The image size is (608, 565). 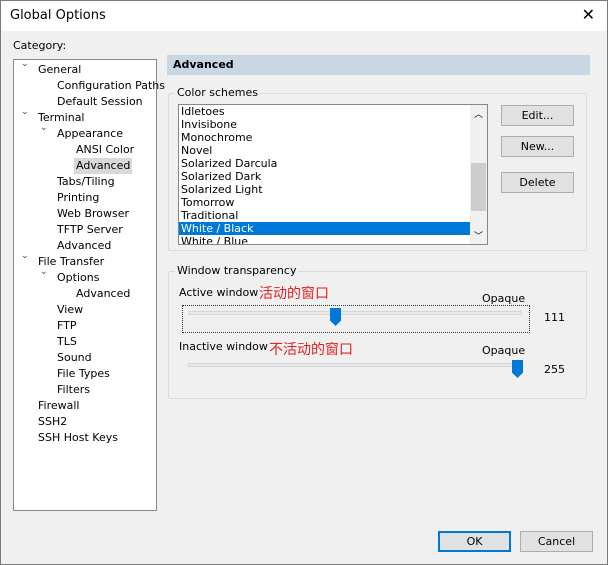 What do you see at coordinates (504, 350) in the screenshot?
I see `inactive-opaque-label: Opaque` at bounding box center [504, 350].